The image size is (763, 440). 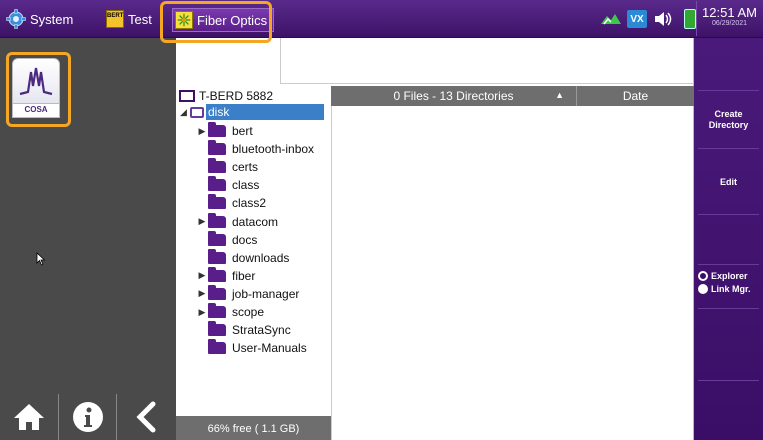 I want to click on tree-folder-label: bluetooth-inbox, so click(x=273, y=149).